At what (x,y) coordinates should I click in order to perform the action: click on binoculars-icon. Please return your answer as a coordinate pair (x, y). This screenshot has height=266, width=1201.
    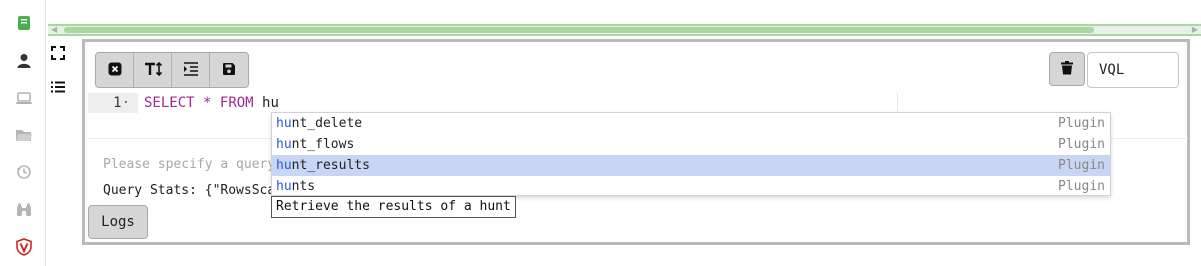
    Looking at the image, I should click on (24, 210).